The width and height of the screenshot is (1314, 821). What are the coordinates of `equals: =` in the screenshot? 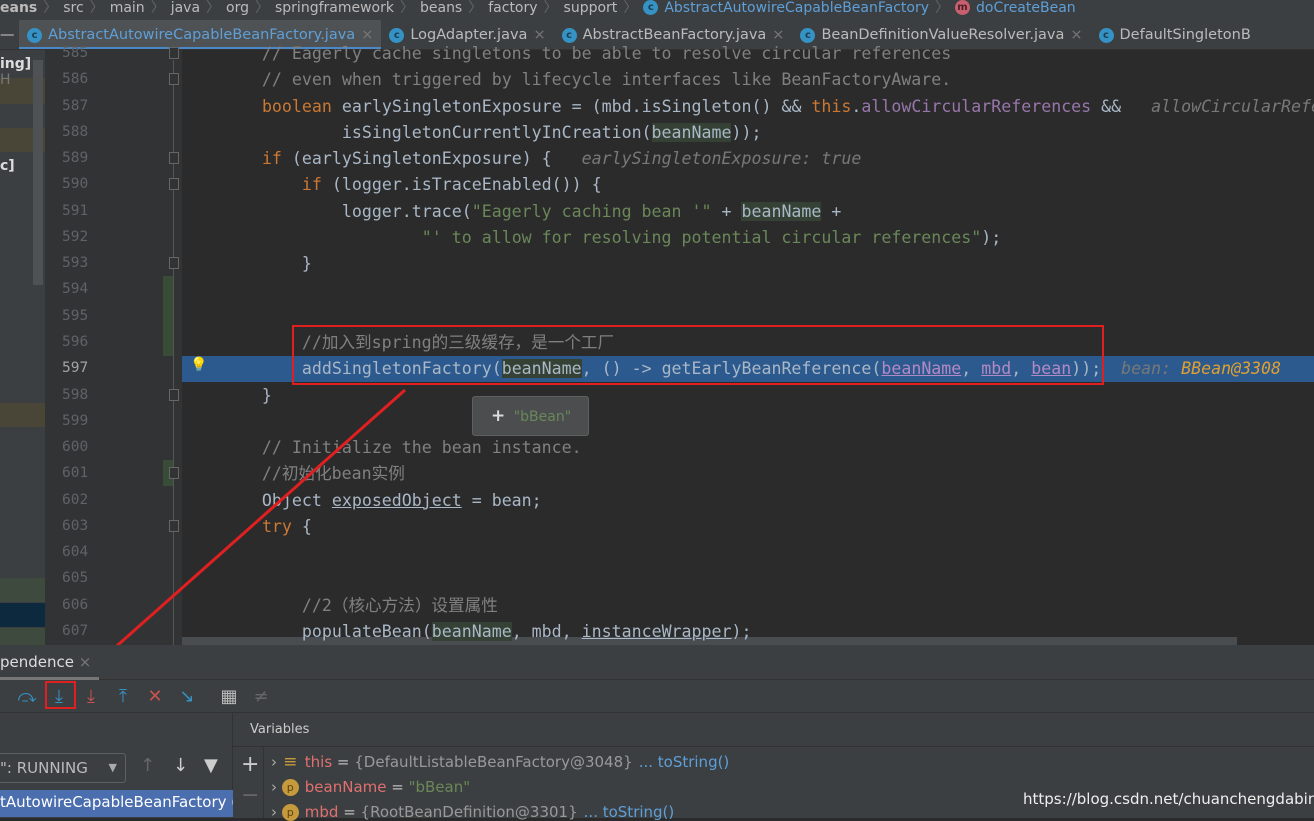 It's located at (343, 762).